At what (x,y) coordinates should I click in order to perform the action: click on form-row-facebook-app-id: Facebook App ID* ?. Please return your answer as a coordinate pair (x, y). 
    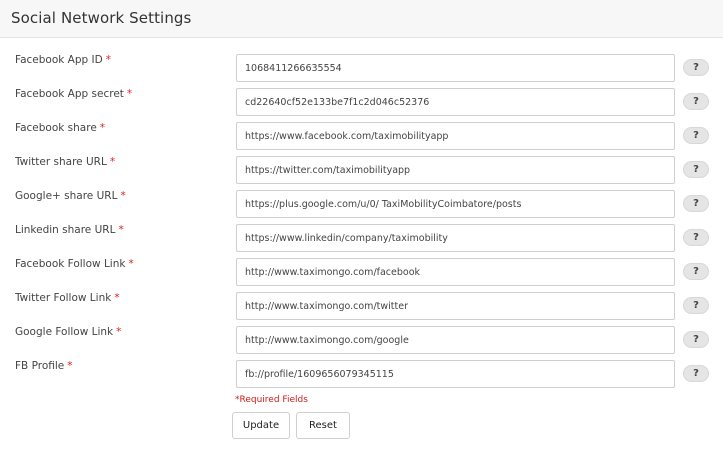
    Looking at the image, I should click on (361, 68).